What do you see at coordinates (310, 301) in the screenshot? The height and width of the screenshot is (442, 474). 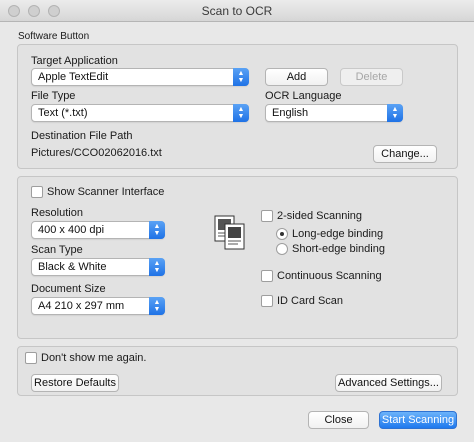 I see `id-card-scan-label: ID Card Scan` at bounding box center [310, 301].